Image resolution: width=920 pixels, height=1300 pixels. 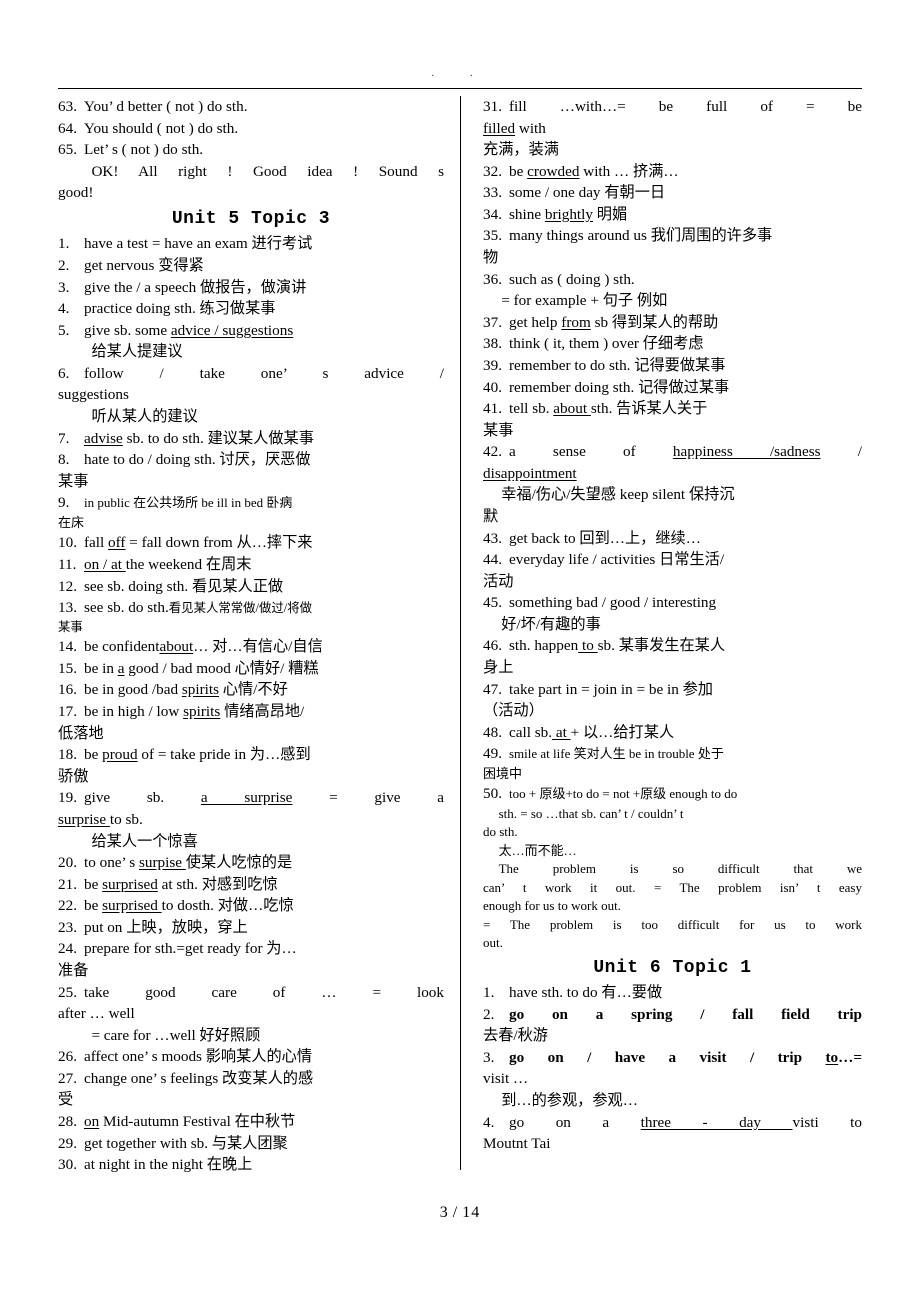 What do you see at coordinates (117, 543) in the screenshot?
I see `text-underlined: off` at bounding box center [117, 543].